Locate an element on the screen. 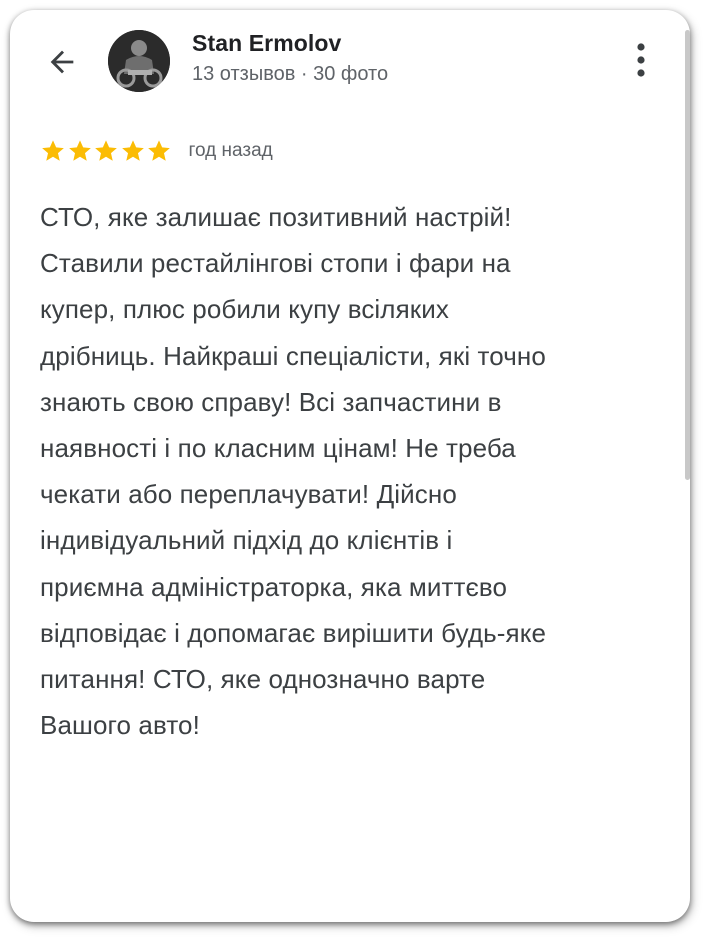  author-meta: 13 отзывов · 30 фото is located at coordinates (290, 74).